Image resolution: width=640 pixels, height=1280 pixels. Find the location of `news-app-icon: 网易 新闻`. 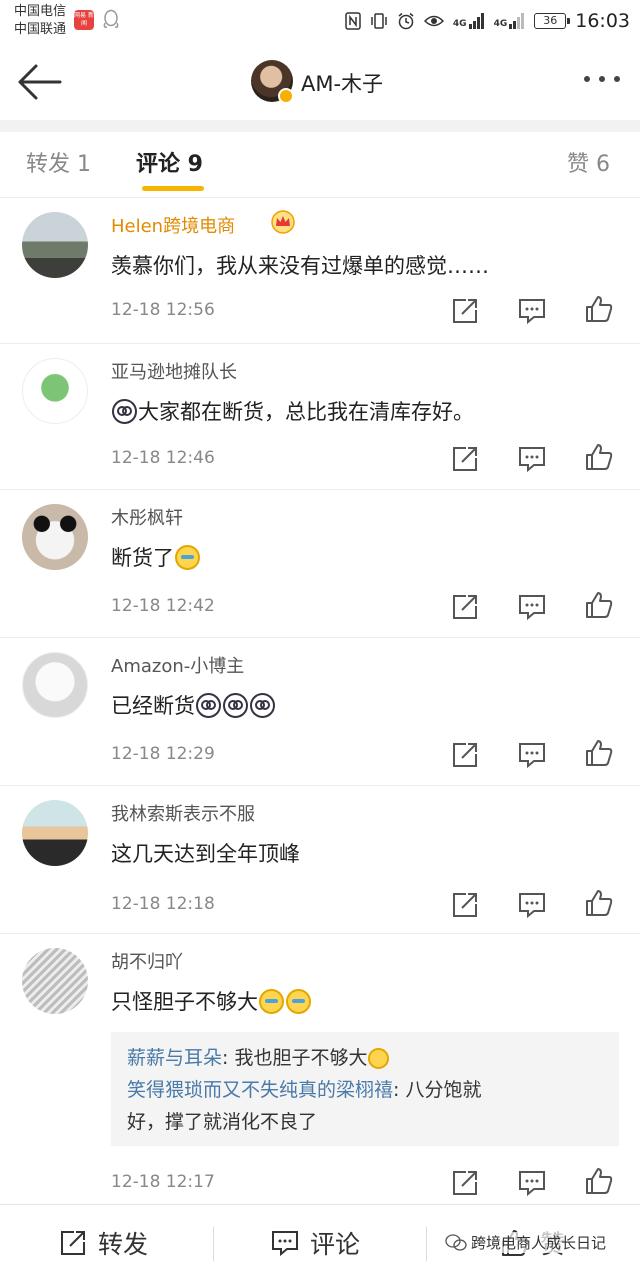

news-app-icon: 网易 新闻 is located at coordinates (84, 20).